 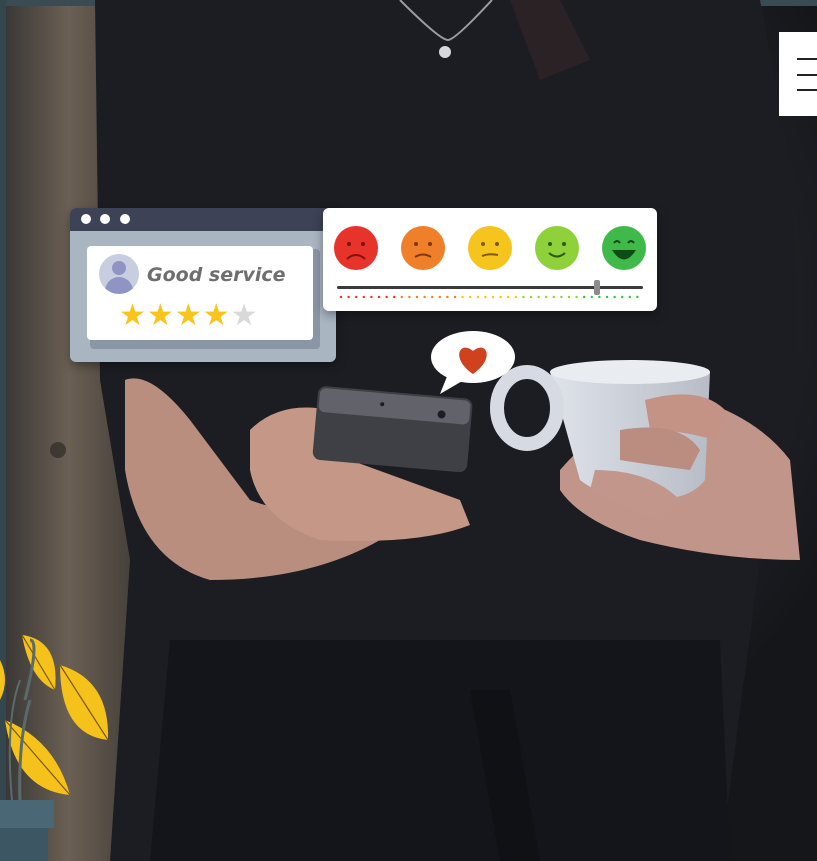 I want to click on review-card: Good service ★★★★★, so click(x=203, y=285).